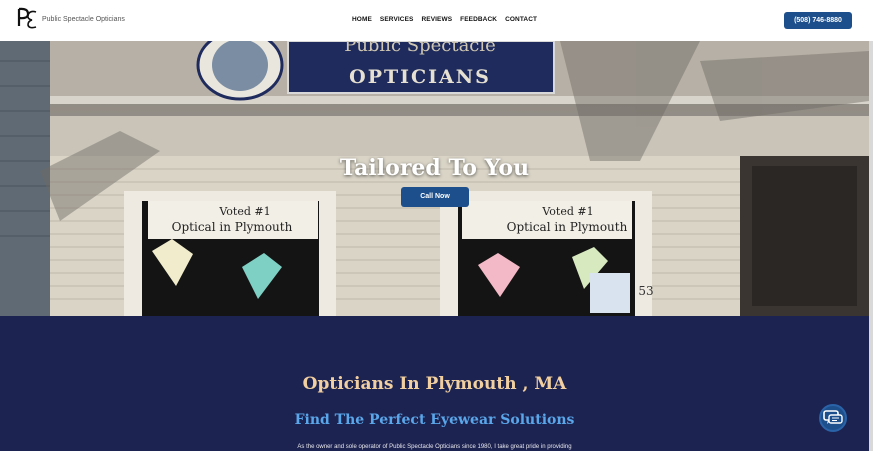  I want to click on chat-button, so click(833, 418).